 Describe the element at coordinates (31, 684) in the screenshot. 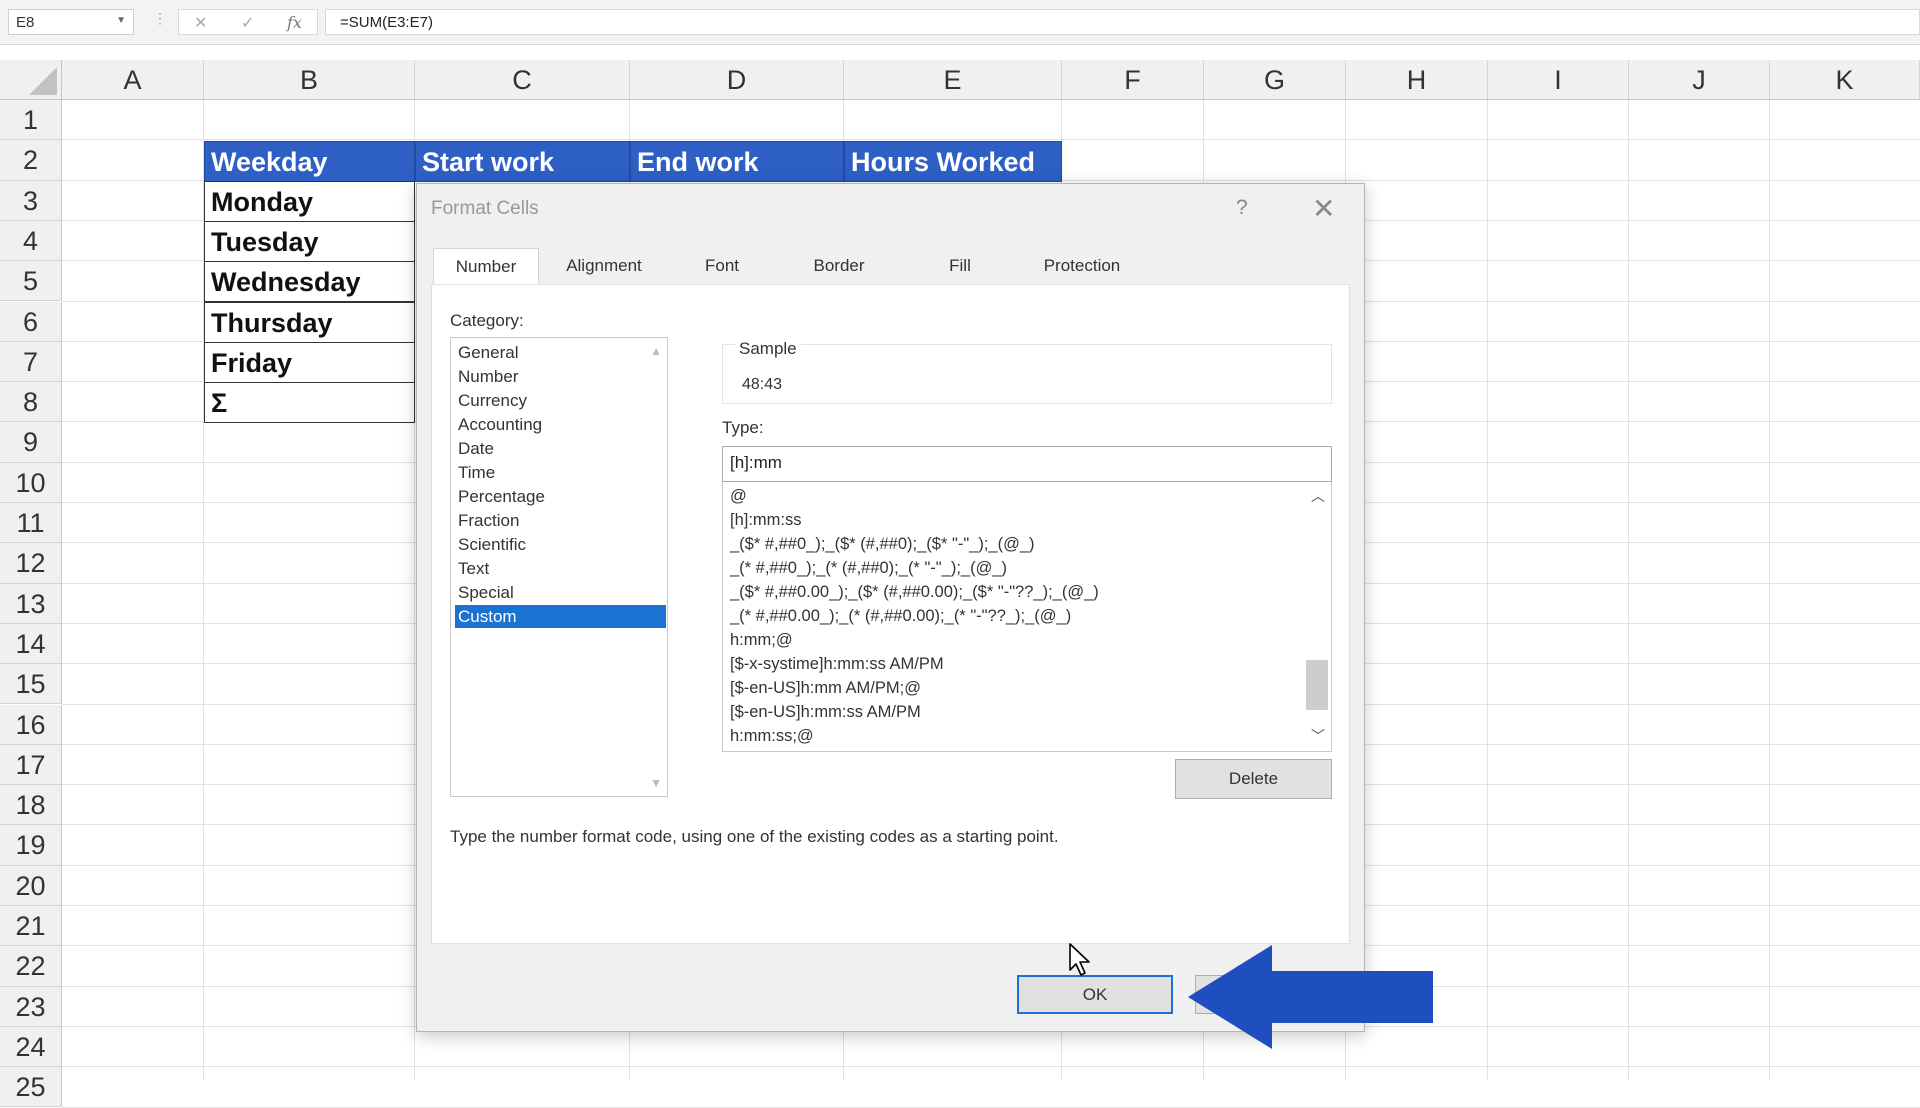

I see `row-header-15: 15` at that location.